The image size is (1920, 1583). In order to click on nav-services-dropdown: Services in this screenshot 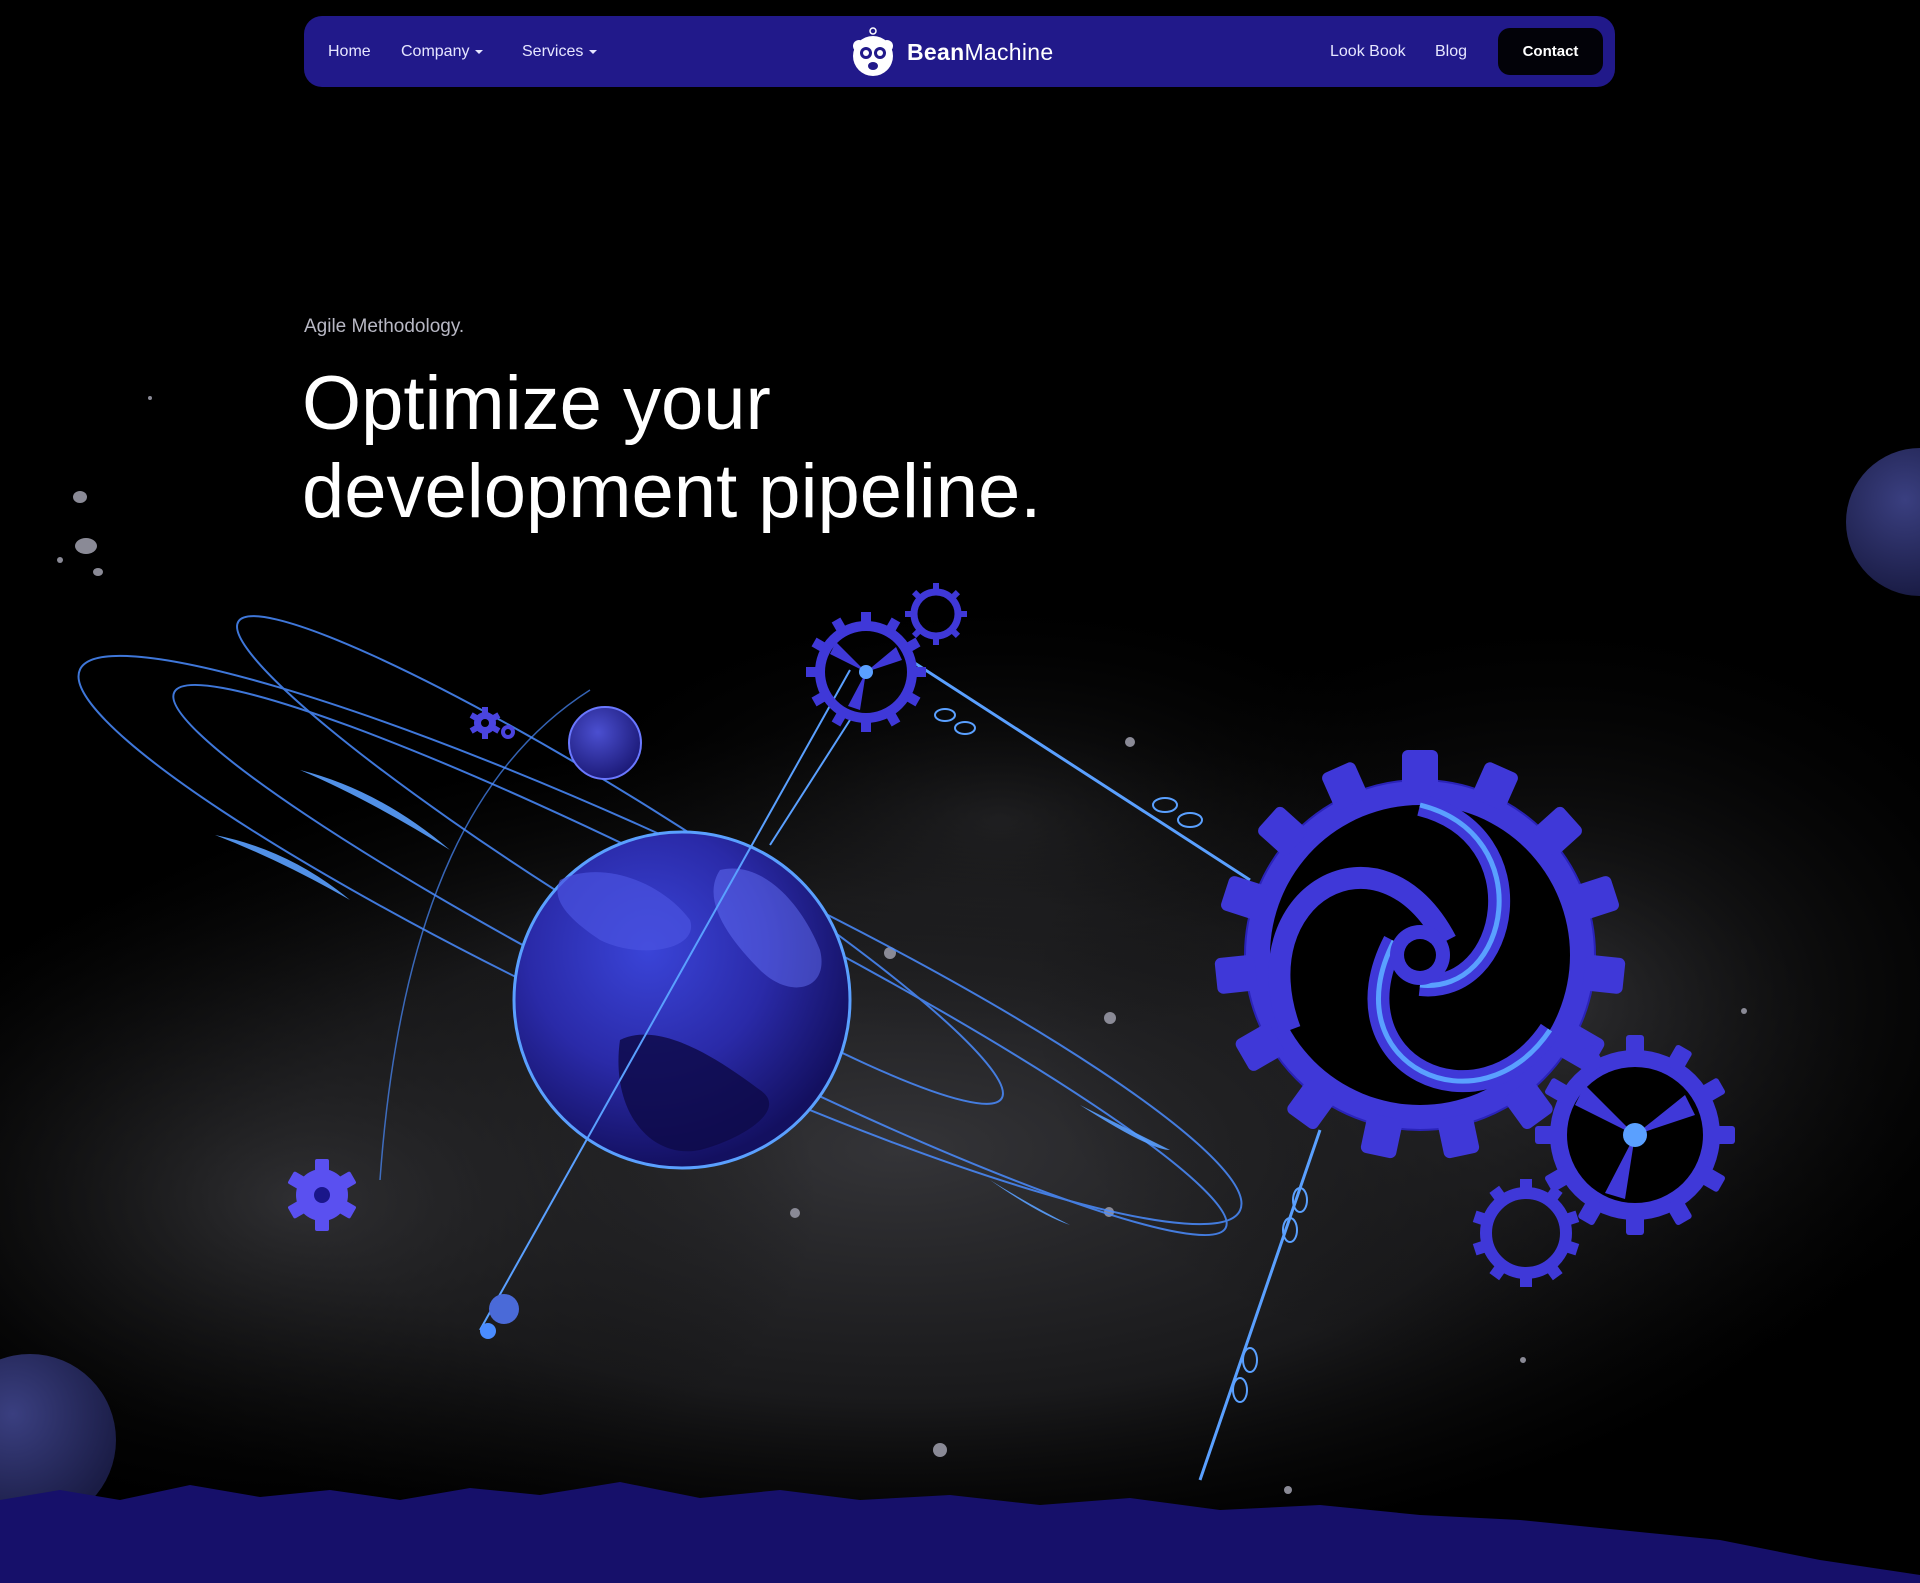, I will do `click(560, 51)`.